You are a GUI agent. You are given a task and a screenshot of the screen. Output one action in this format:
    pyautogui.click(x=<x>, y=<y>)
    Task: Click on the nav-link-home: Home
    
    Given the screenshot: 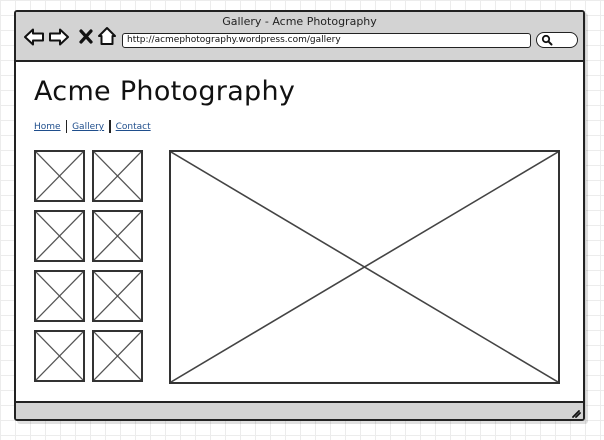 What is the action you would take?
    pyautogui.click(x=47, y=127)
    